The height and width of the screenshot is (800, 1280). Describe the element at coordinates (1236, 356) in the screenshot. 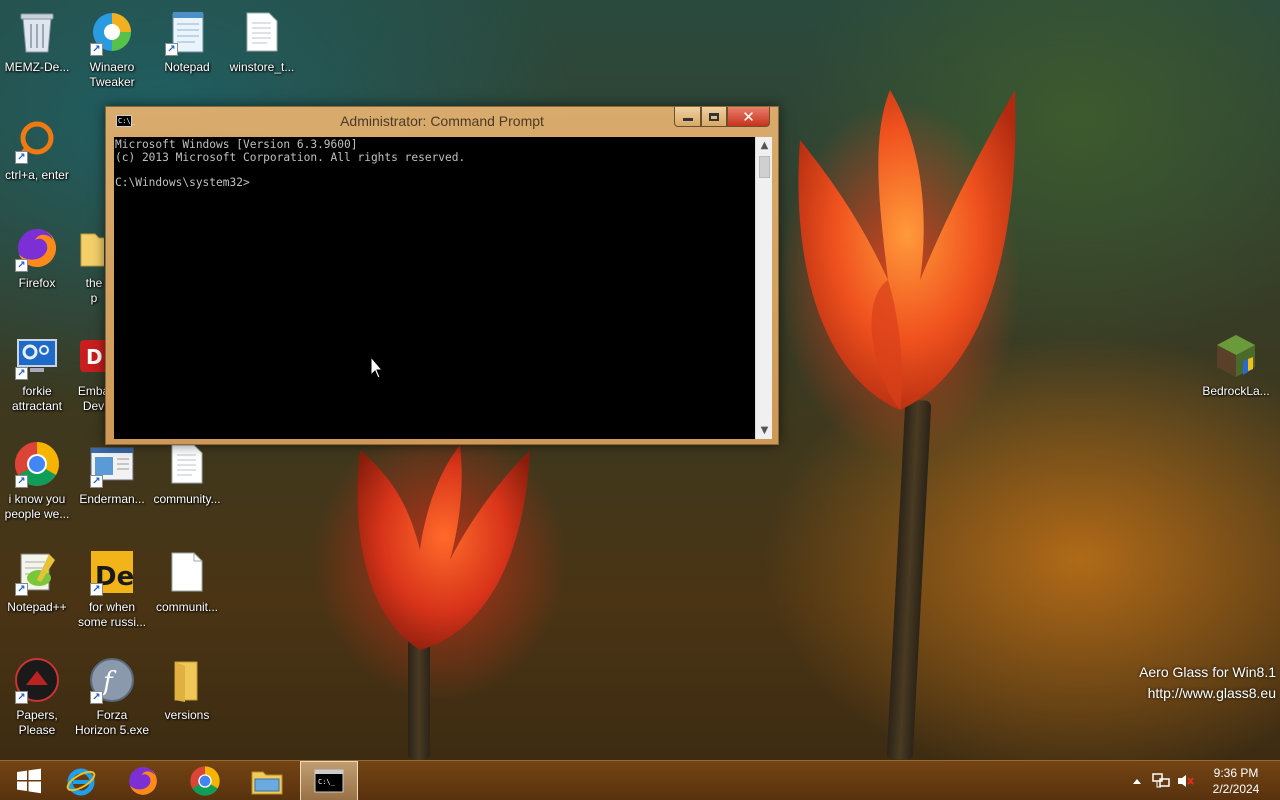

I see `minecraft-launcher-icon` at that location.